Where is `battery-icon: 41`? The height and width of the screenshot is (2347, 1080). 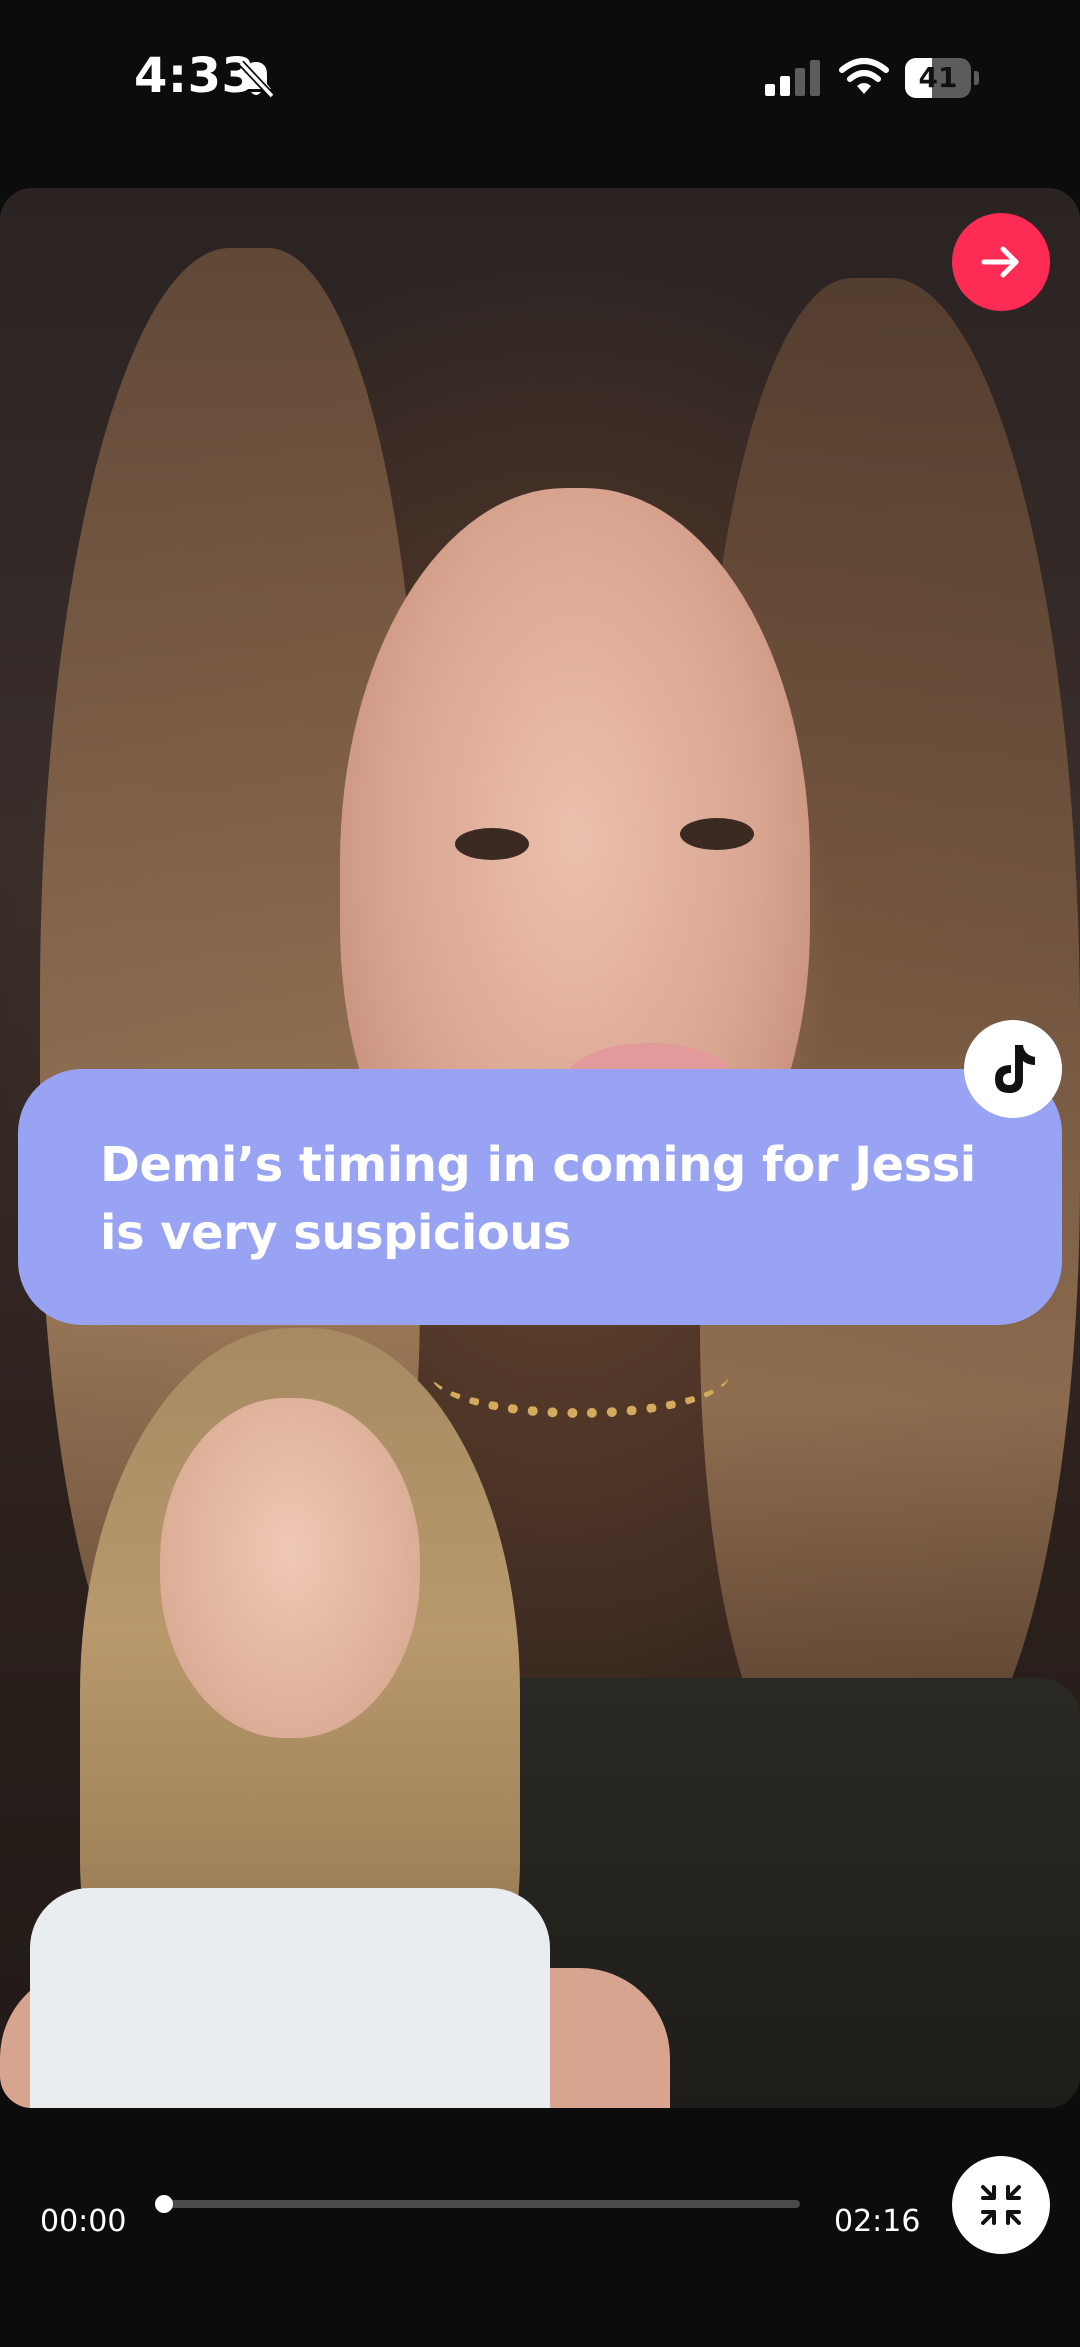 battery-icon: 41 is located at coordinates (942, 78).